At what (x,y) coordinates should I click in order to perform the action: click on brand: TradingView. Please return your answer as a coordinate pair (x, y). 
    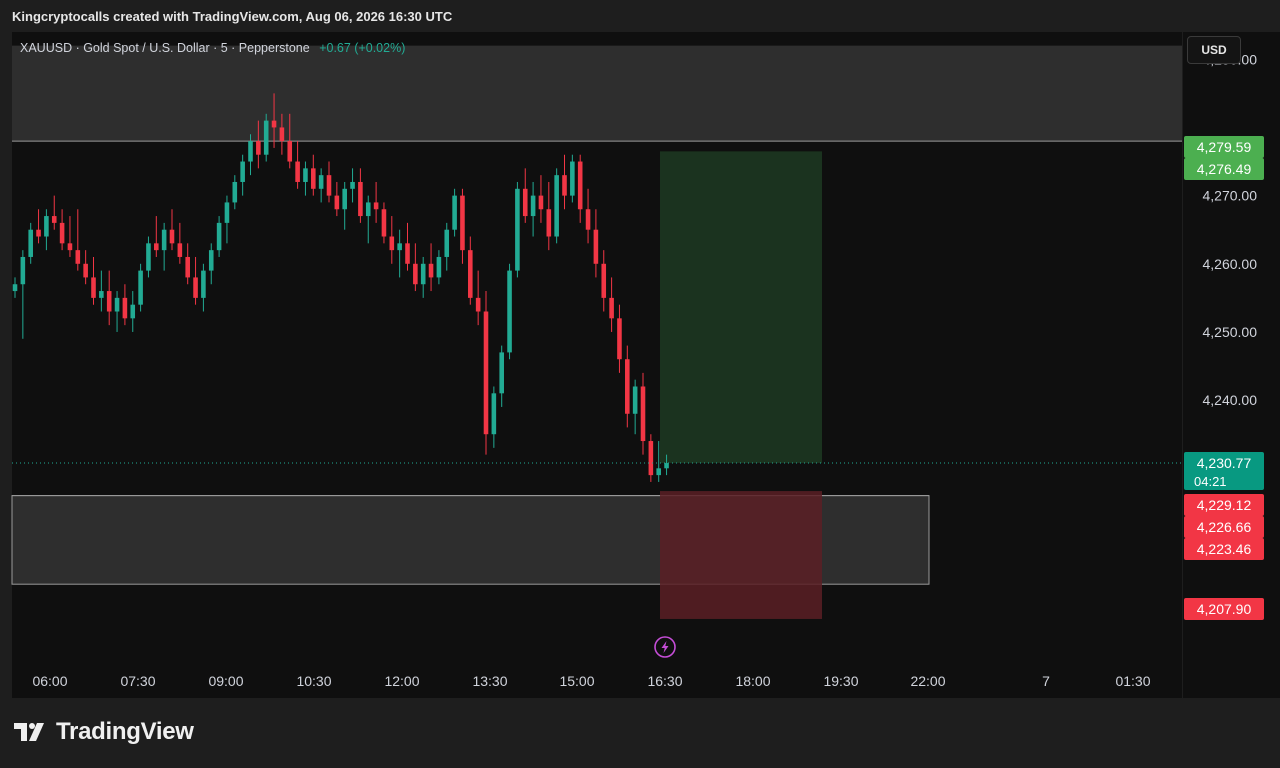
    Looking at the image, I should click on (104, 732).